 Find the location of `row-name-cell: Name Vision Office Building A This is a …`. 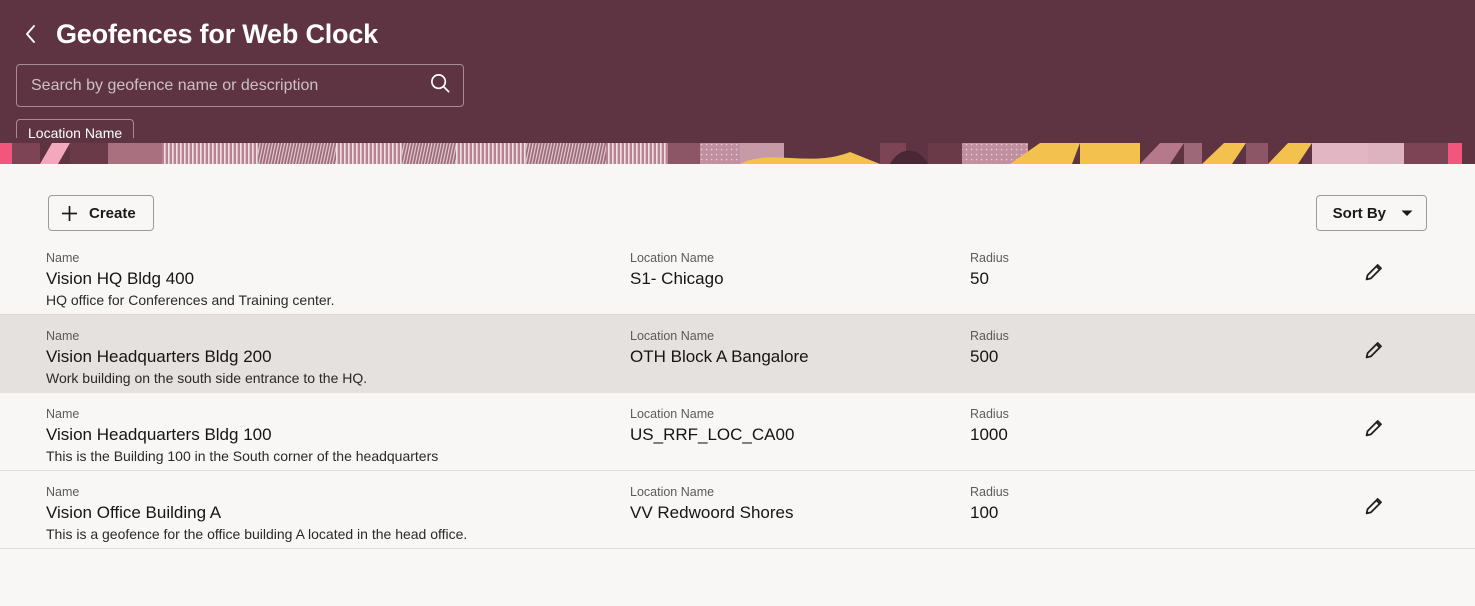

row-name-cell: Name Vision Office Building A This is a … is located at coordinates (315, 514).